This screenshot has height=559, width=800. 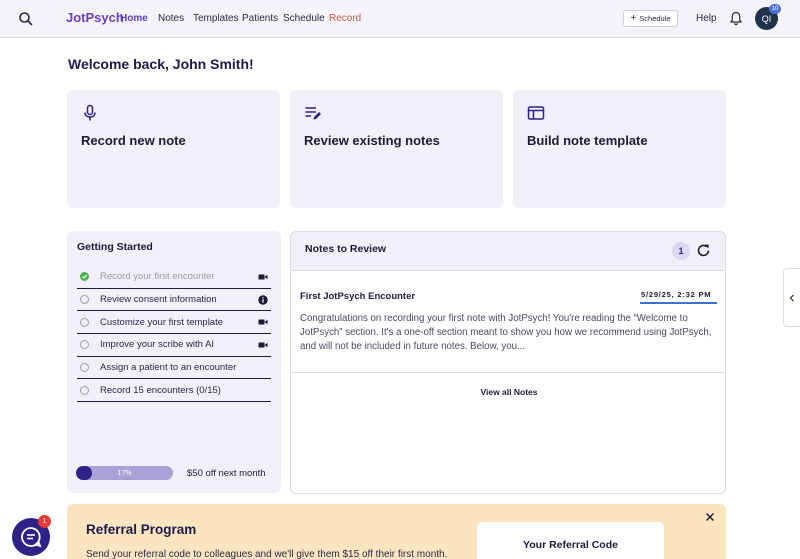 I want to click on list-item-label: Record 15 encounters (0/15), so click(x=160, y=390).